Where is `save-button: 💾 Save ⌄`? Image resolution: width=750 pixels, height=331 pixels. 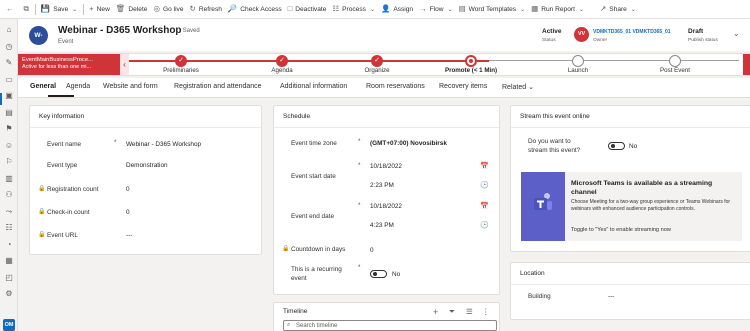 save-button: 💾 Save ⌄ is located at coordinates (59, 9).